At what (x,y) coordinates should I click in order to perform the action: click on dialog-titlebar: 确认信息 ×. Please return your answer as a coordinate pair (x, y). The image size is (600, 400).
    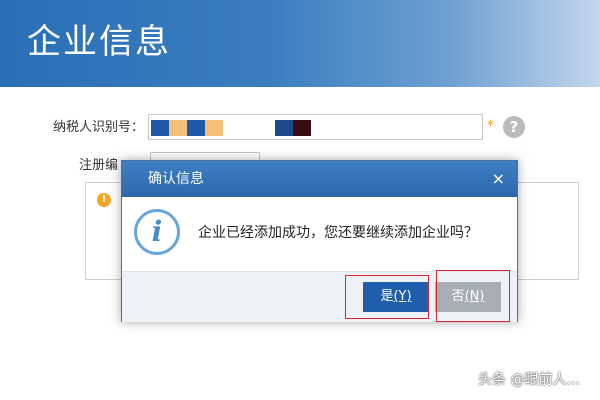
    Looking at the image, I should click on (319, 179).